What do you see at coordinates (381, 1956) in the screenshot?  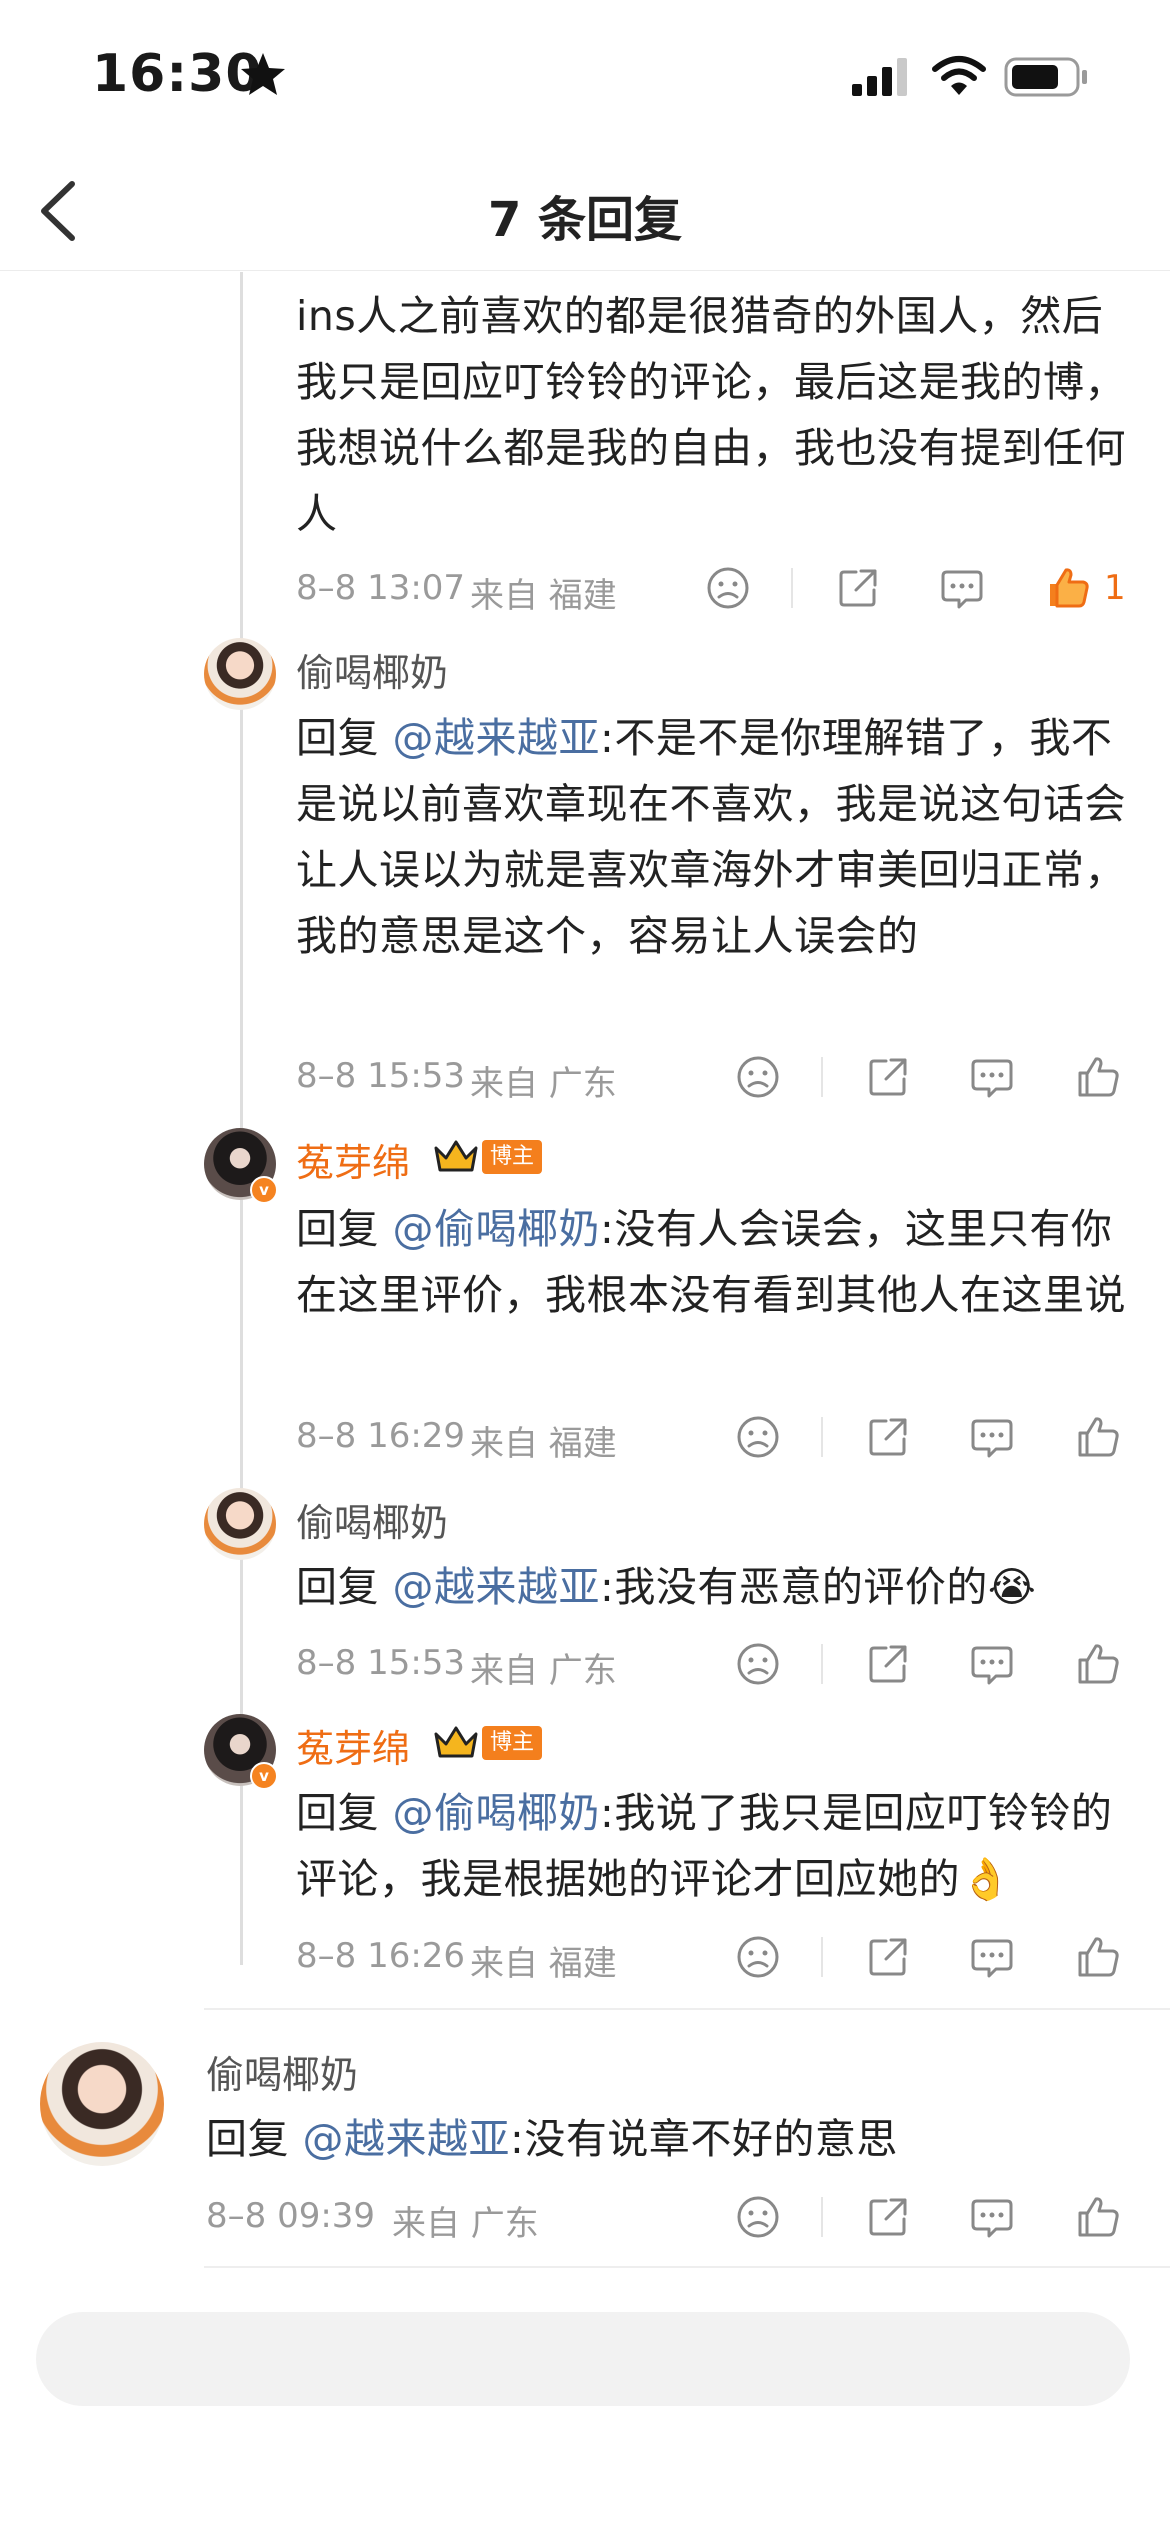 I see `comment-date: 8–8 16:26` at bounding box center [381, 1956].